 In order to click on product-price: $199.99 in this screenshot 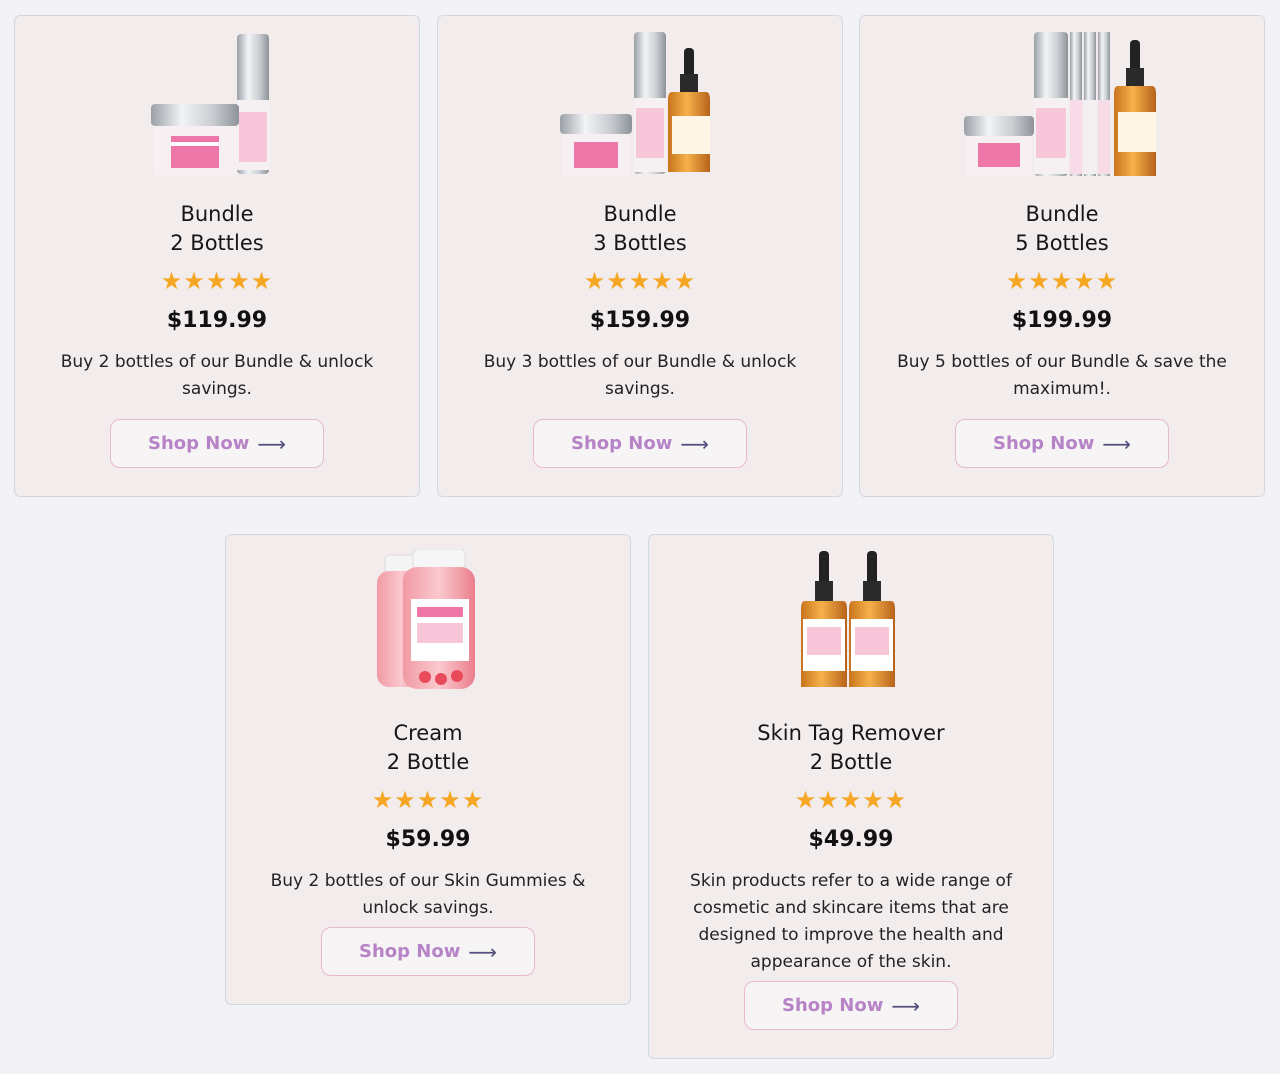, I will do `click(1062, 320)`.